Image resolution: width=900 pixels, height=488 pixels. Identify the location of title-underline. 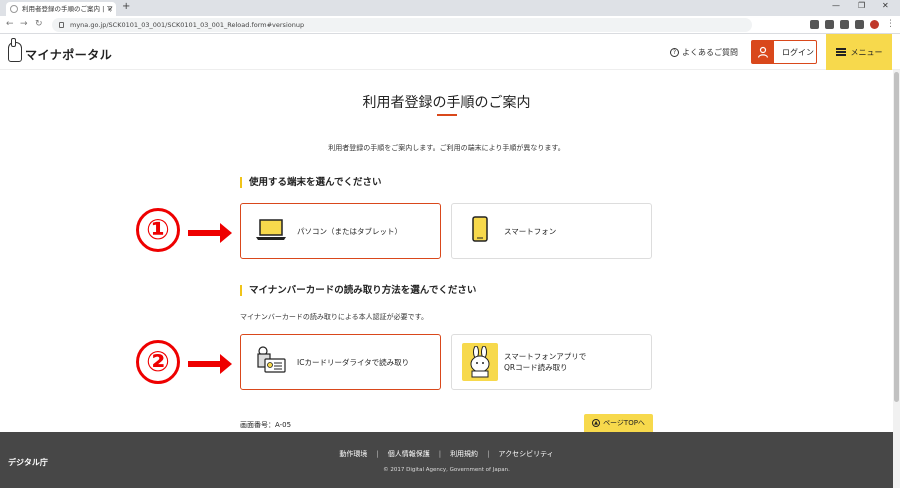
(447, 115).